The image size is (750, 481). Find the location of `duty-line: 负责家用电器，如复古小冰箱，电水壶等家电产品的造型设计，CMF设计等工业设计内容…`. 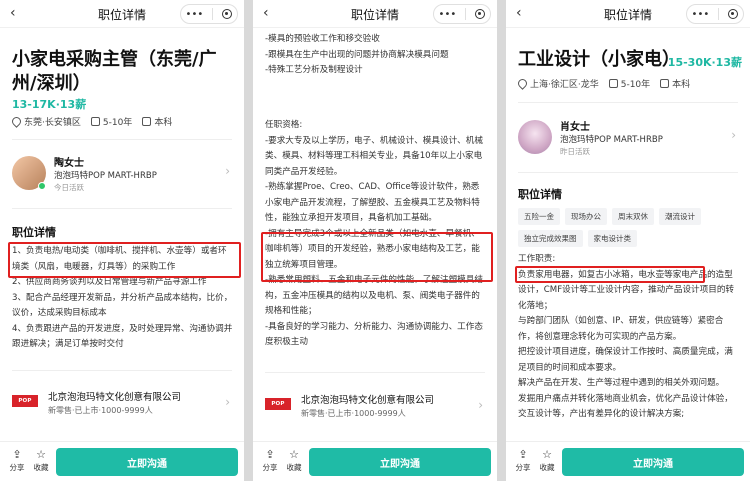

duty-line: 负责家用电器，如复古小冰箱，电水壶等家电产品的造型设计，CMF设计等工业设计内容… is located at coordinates (626, 290).